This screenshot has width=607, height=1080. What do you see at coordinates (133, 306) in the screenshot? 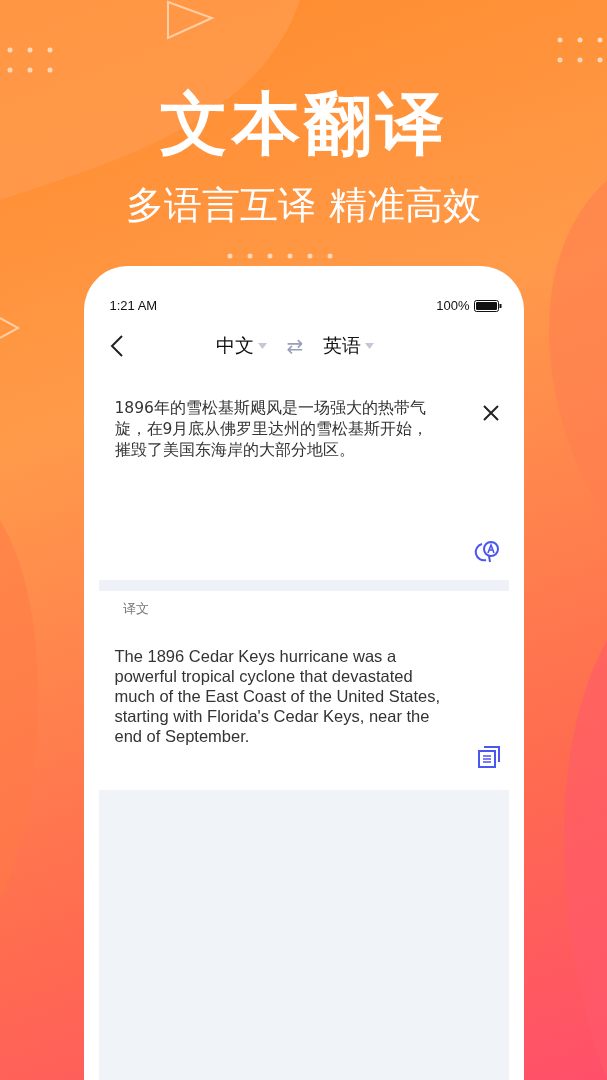
I see `status-time: 1:21 AM` at bounding box center [133, 306].